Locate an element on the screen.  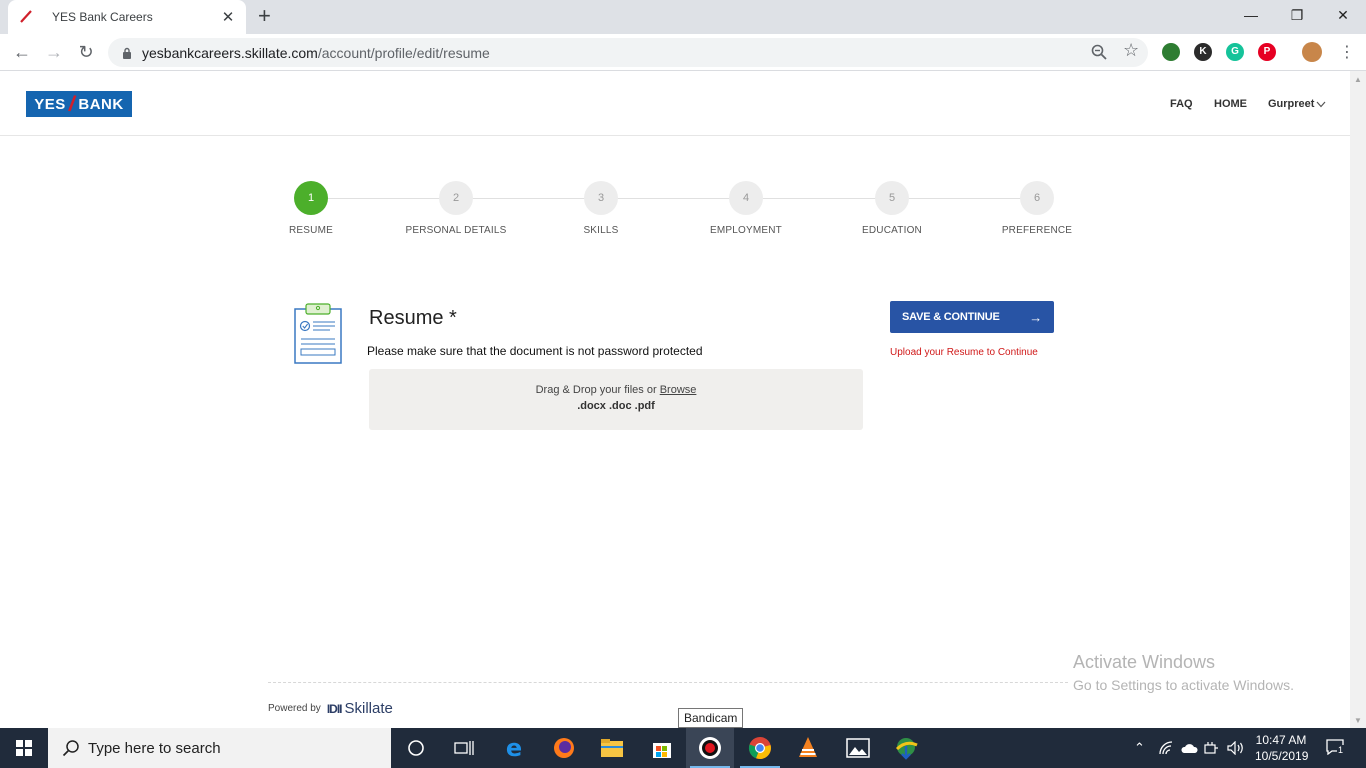
file-explorer-icon is located at coordinates (612, 748).